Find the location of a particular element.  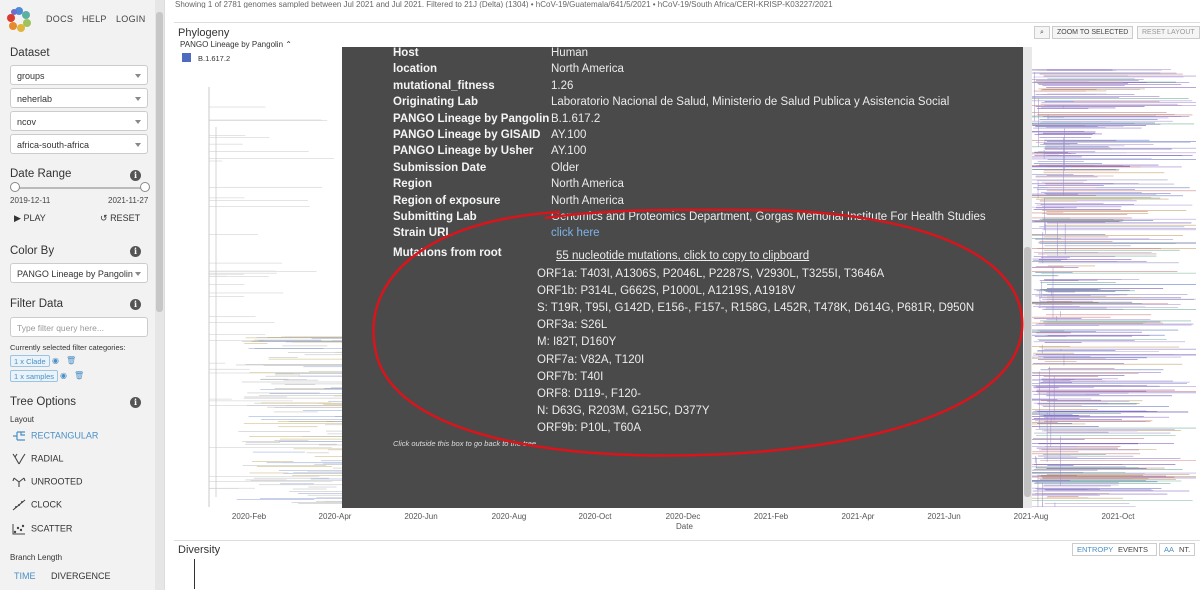

filter-chip-samples: 1 x samples is located at coordinates (34, 376).